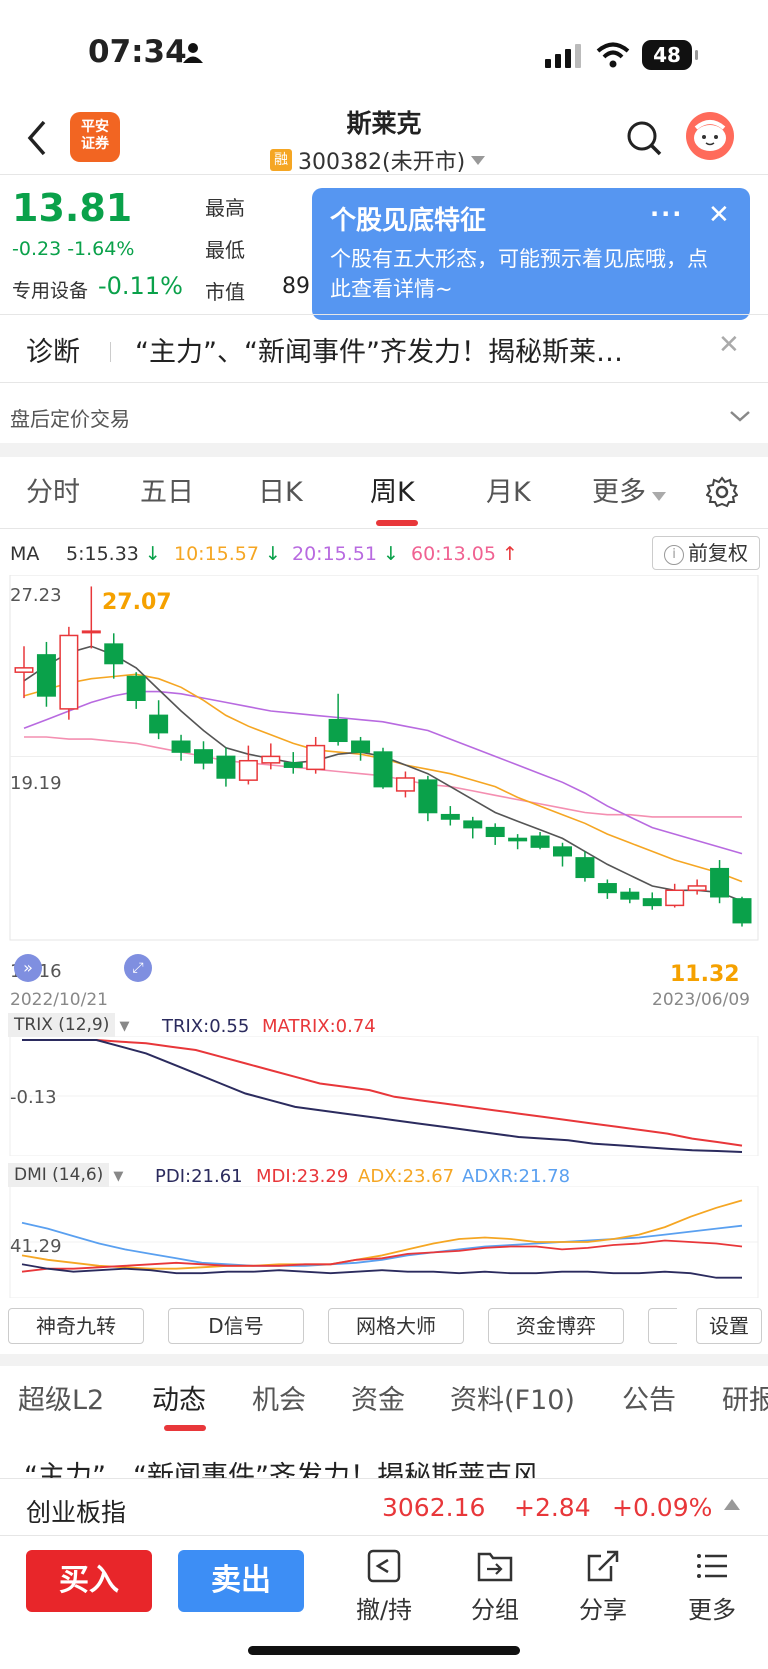 This screenshot has height=1669, width=768. I want to click on share-button: 分享, so click(603, 1586).